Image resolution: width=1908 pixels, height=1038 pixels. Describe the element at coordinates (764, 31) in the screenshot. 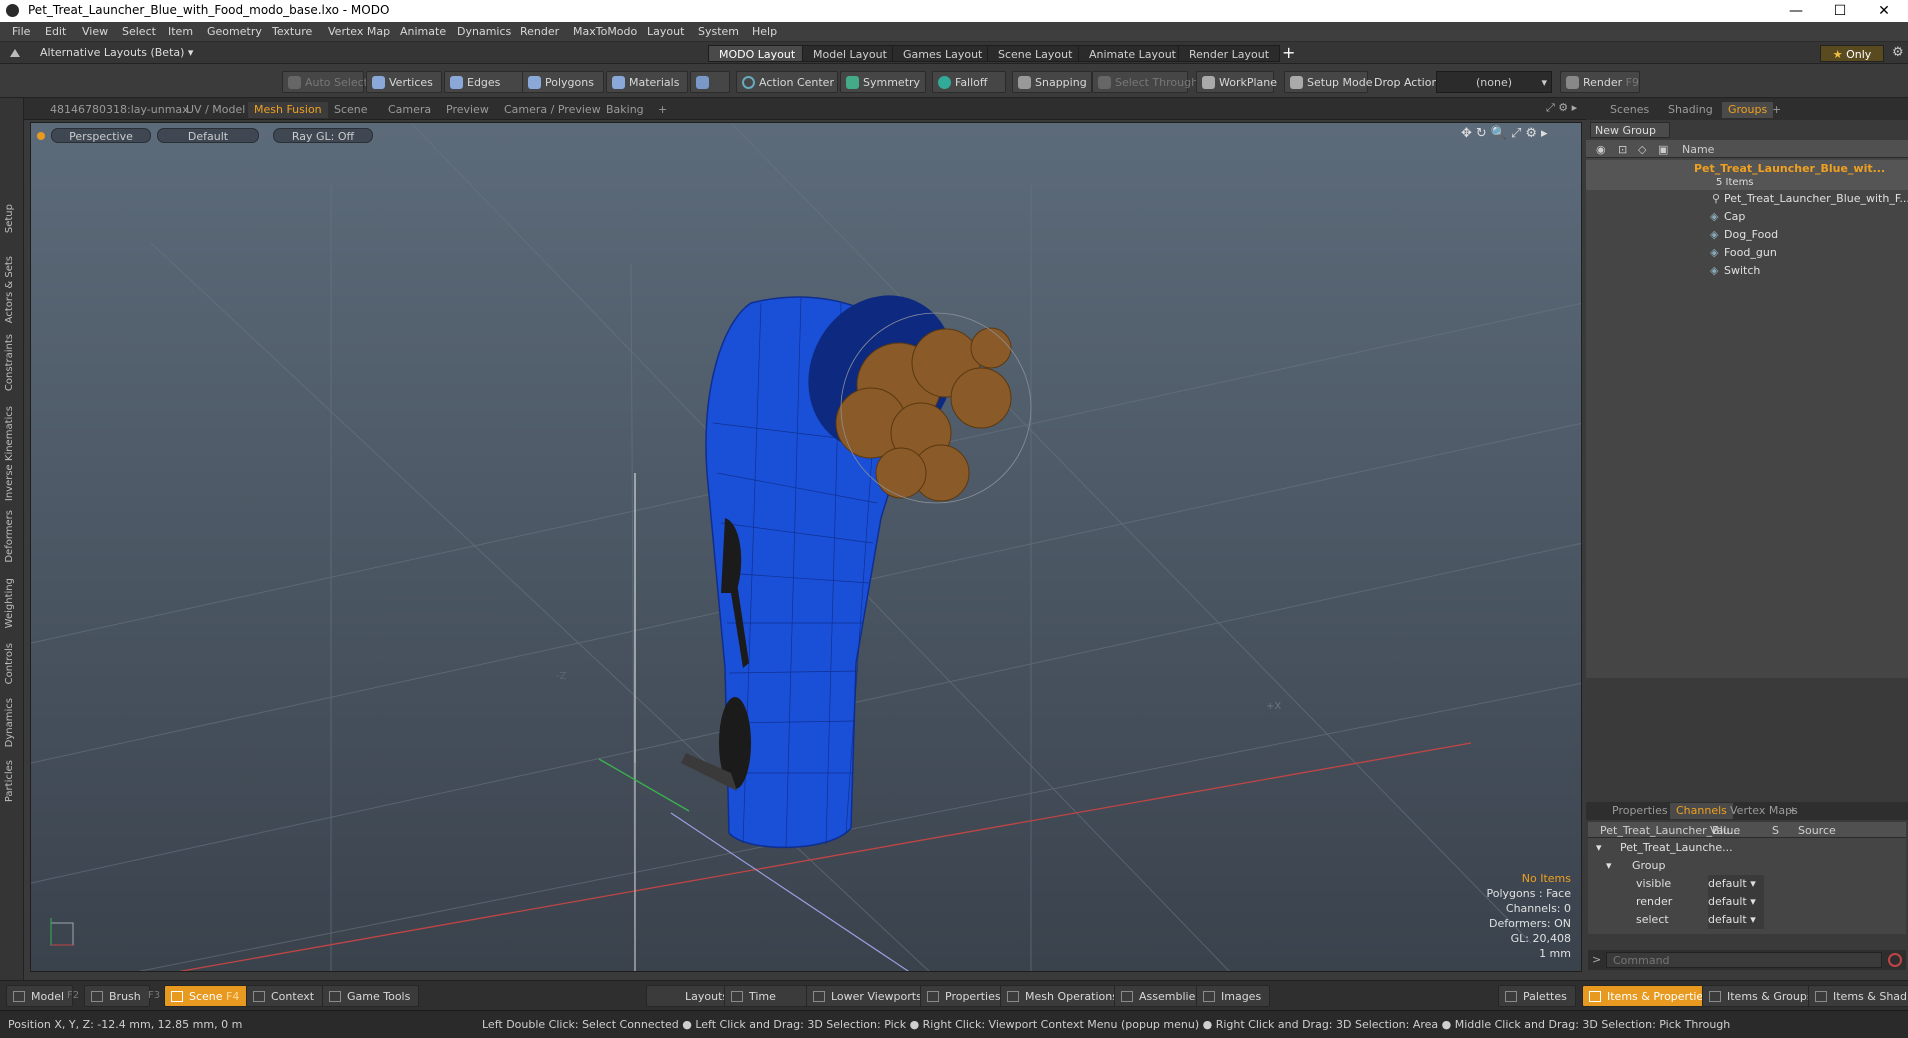

I see `menu-help: Help` at that location.